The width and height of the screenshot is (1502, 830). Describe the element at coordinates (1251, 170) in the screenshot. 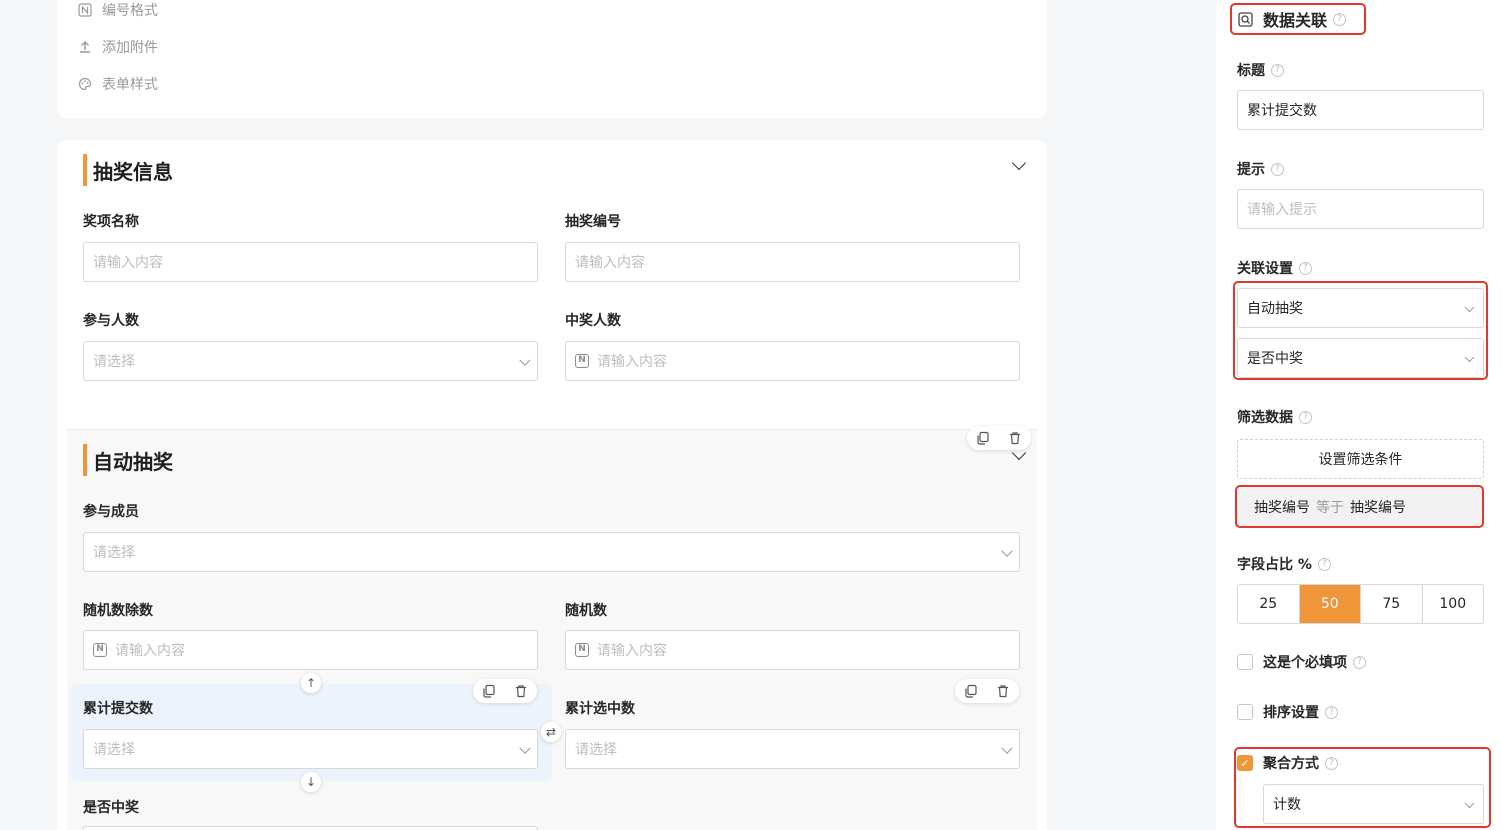

I see `hint-label-text: 提示` at that location.